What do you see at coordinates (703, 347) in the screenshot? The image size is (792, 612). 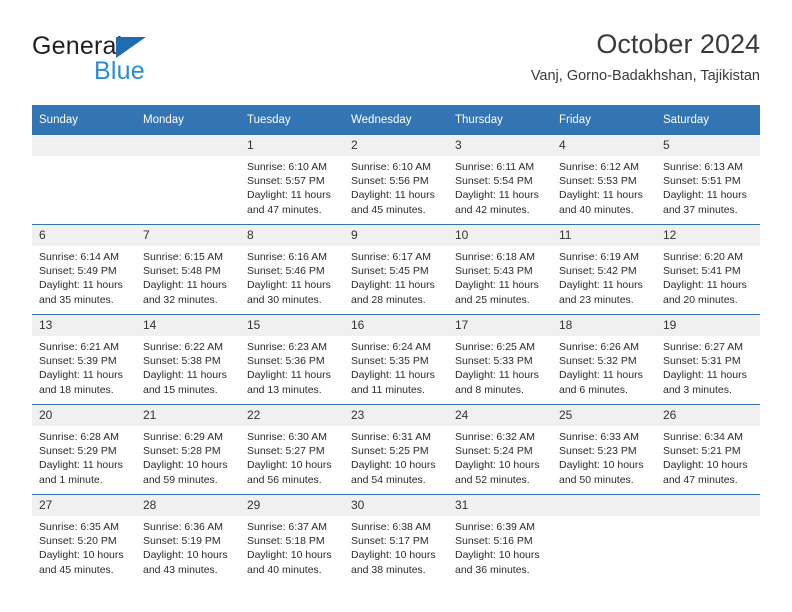 I see `sunrise-text: Sunrise: 6:27 AM` at bounding box center [703, 347].